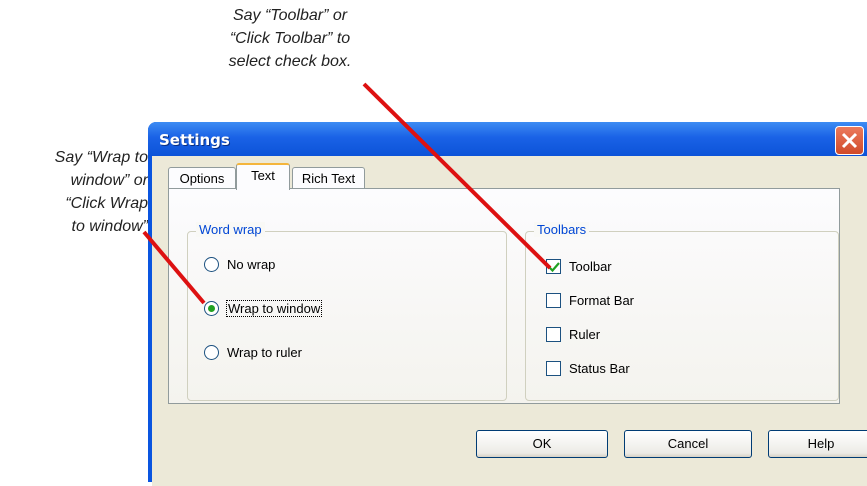 The image size is (867, 486). I want to click on tab-text: Text, so click(263, 176).